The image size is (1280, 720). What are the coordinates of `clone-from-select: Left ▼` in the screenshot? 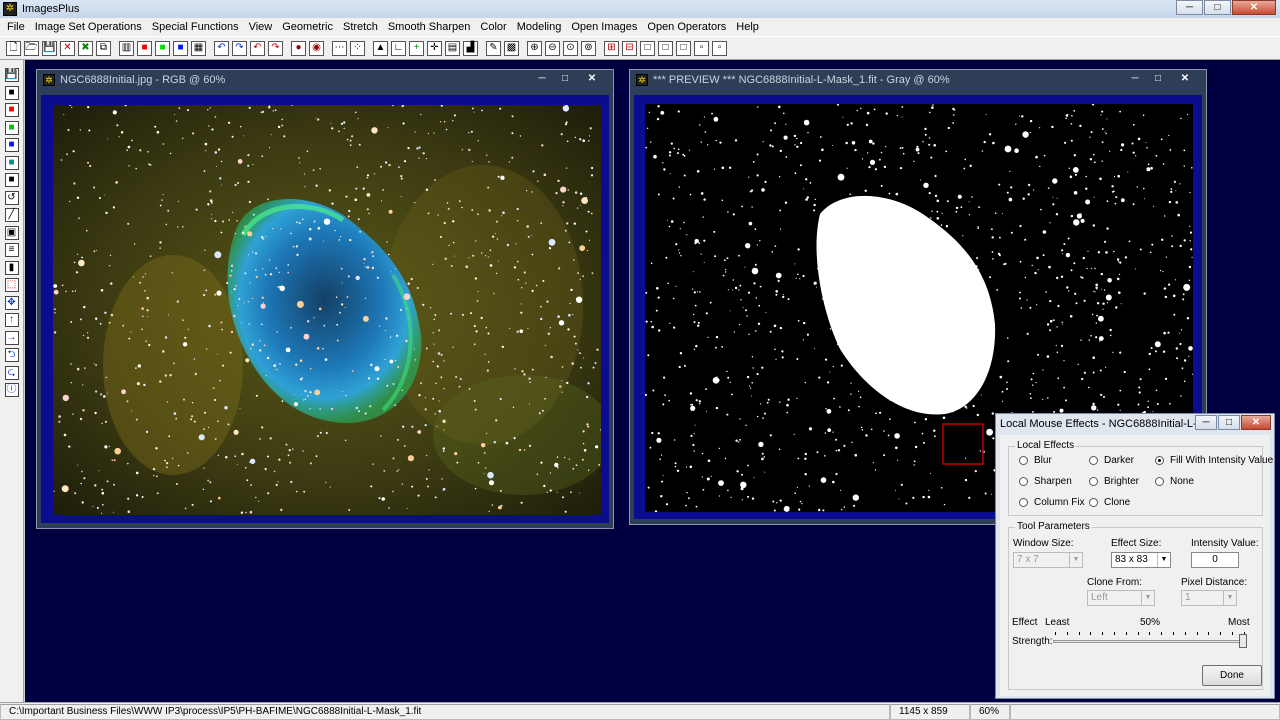 It's located at (1121, 598).